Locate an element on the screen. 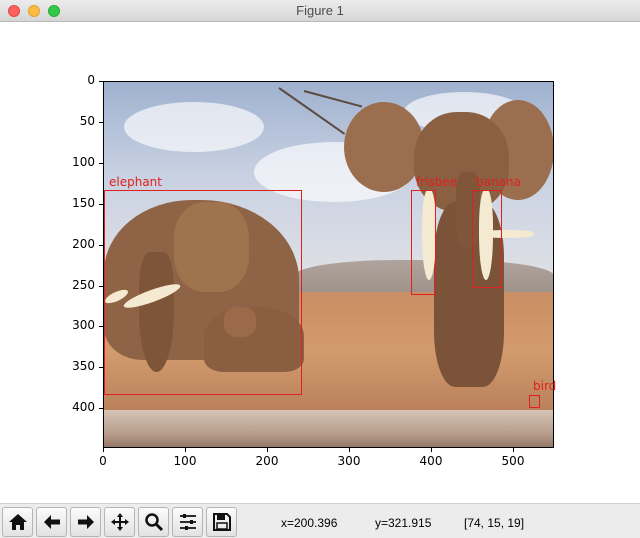 The height and width of the screenshot is (538, 640). magnifier-icon is located at coordinates (153, 522).